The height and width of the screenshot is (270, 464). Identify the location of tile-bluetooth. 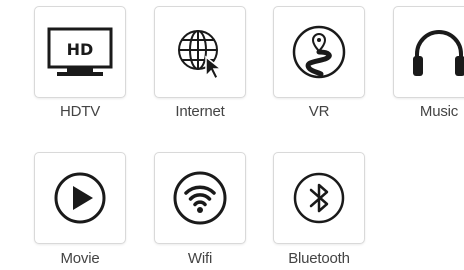
(319, 198).